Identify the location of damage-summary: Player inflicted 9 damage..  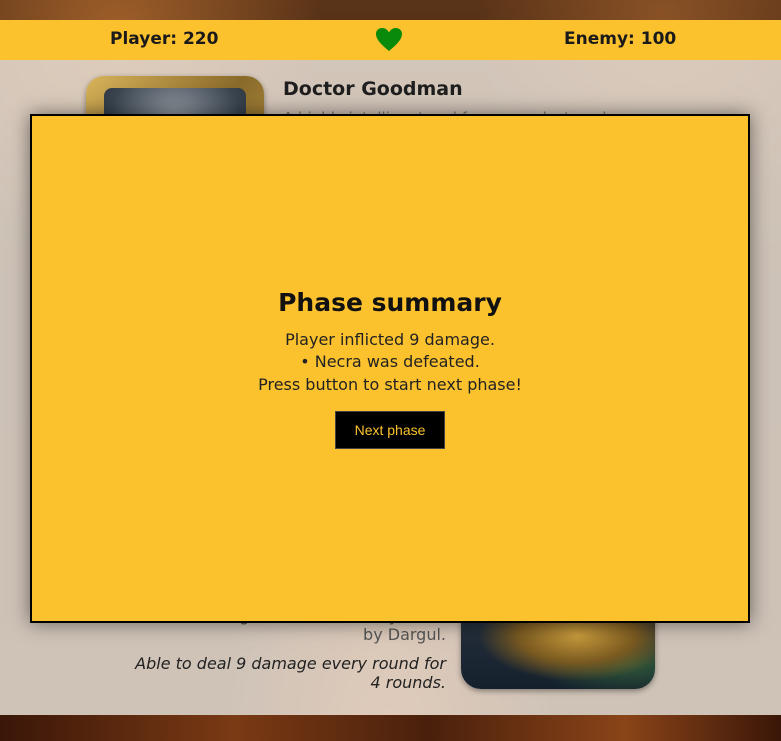
(390, 339).